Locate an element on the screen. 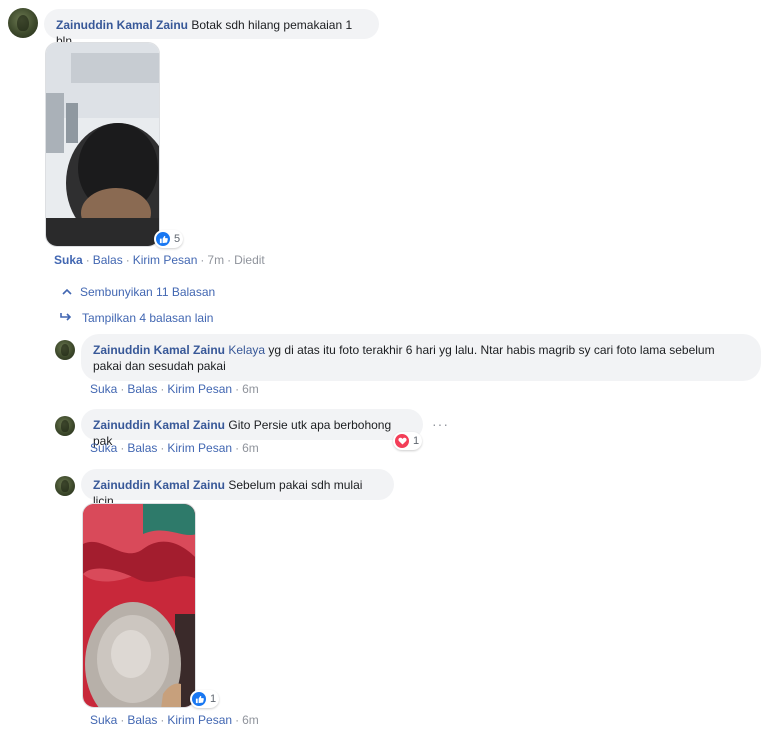 Image resolution: width=768 pixels, height=732 pixels. more-options-icon: ··· is located at coordinates (440, 424).